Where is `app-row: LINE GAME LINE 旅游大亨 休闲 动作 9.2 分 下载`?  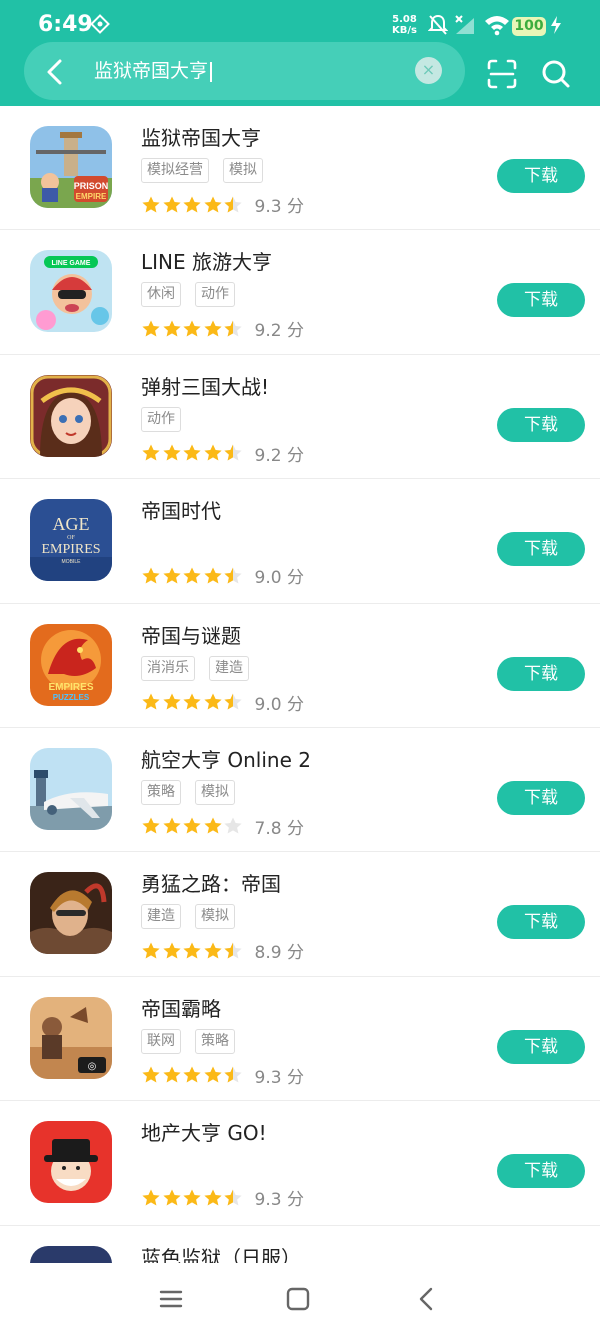
app-row: LINE GAME LINE 旅游大亨 休闲 动作 9.2 分 下载 is located at coordinates (300, 292).